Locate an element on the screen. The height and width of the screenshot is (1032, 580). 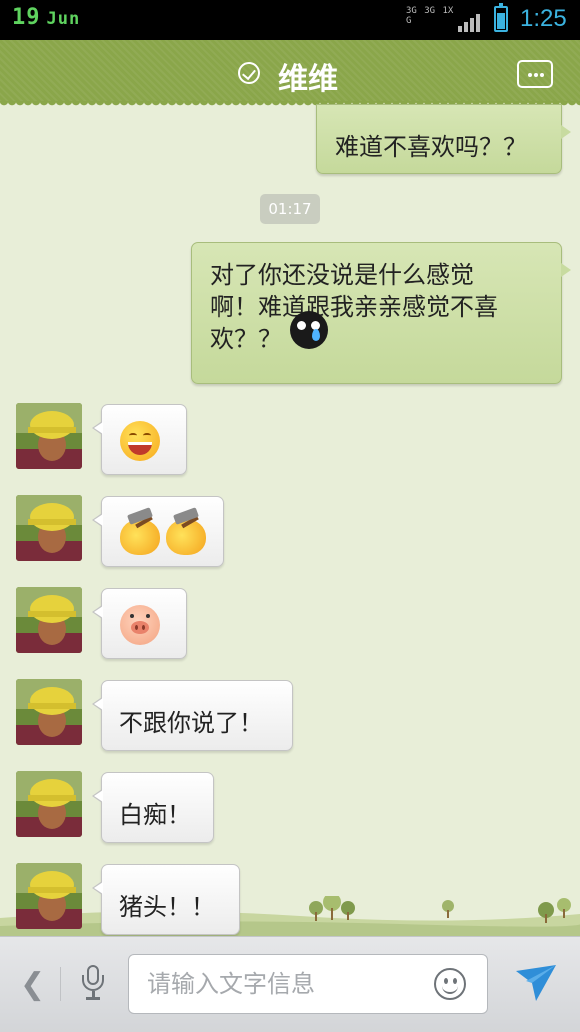
contact-name: 维维 is located at coordinates (308, 79).